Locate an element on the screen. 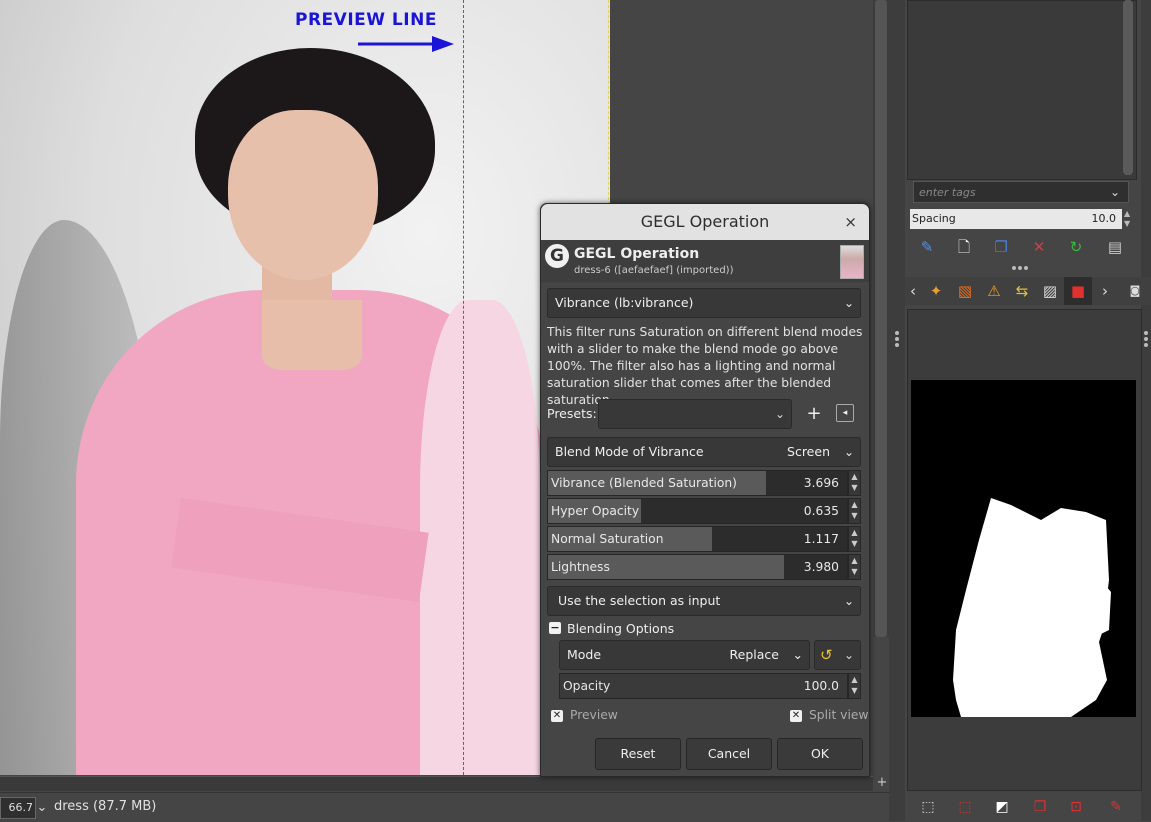 This screenshot has width=1151, height=822. collapse-icon: − is located at coordinates (555, 628).